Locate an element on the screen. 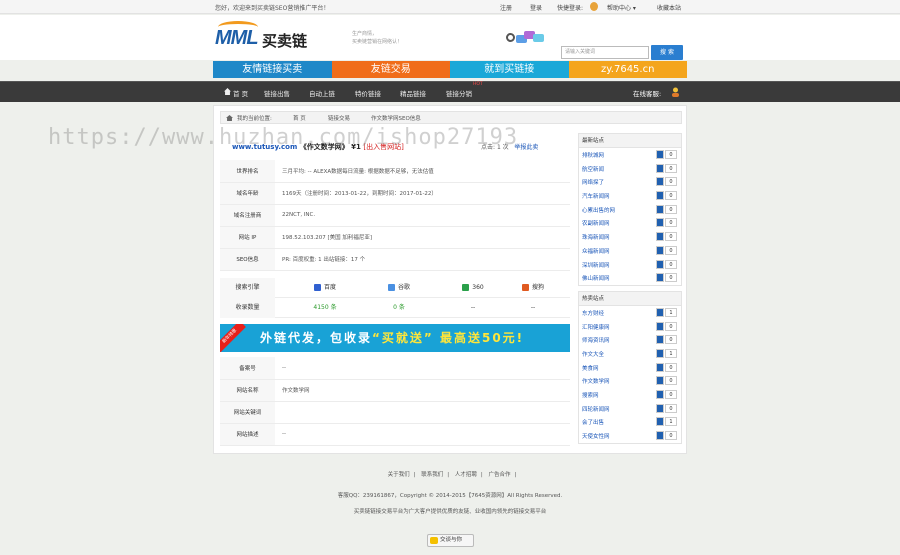  list-item: 作文数学网 0 is located at coordinates (630, 381).